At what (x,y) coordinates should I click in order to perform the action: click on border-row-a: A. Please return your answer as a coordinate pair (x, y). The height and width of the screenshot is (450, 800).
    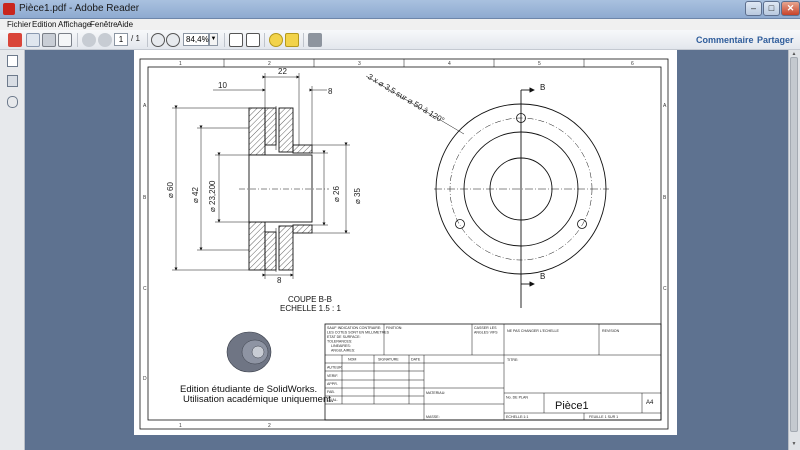
    Looking at the image, I should click on (145, 106).